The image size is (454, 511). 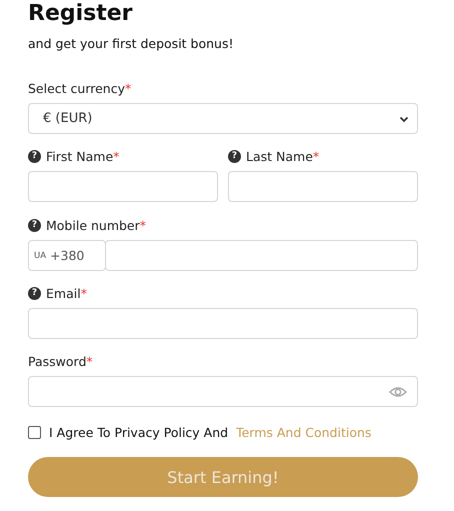 What do you see at coordinates (131, 44) in the screenshot?
I see `subtitle: and get your first deposit bonus!` at bounding box center [131, 44].